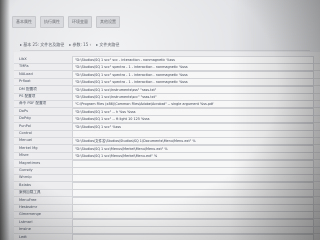  I want to click on field-label: Bxlabs, so click(25, 184).